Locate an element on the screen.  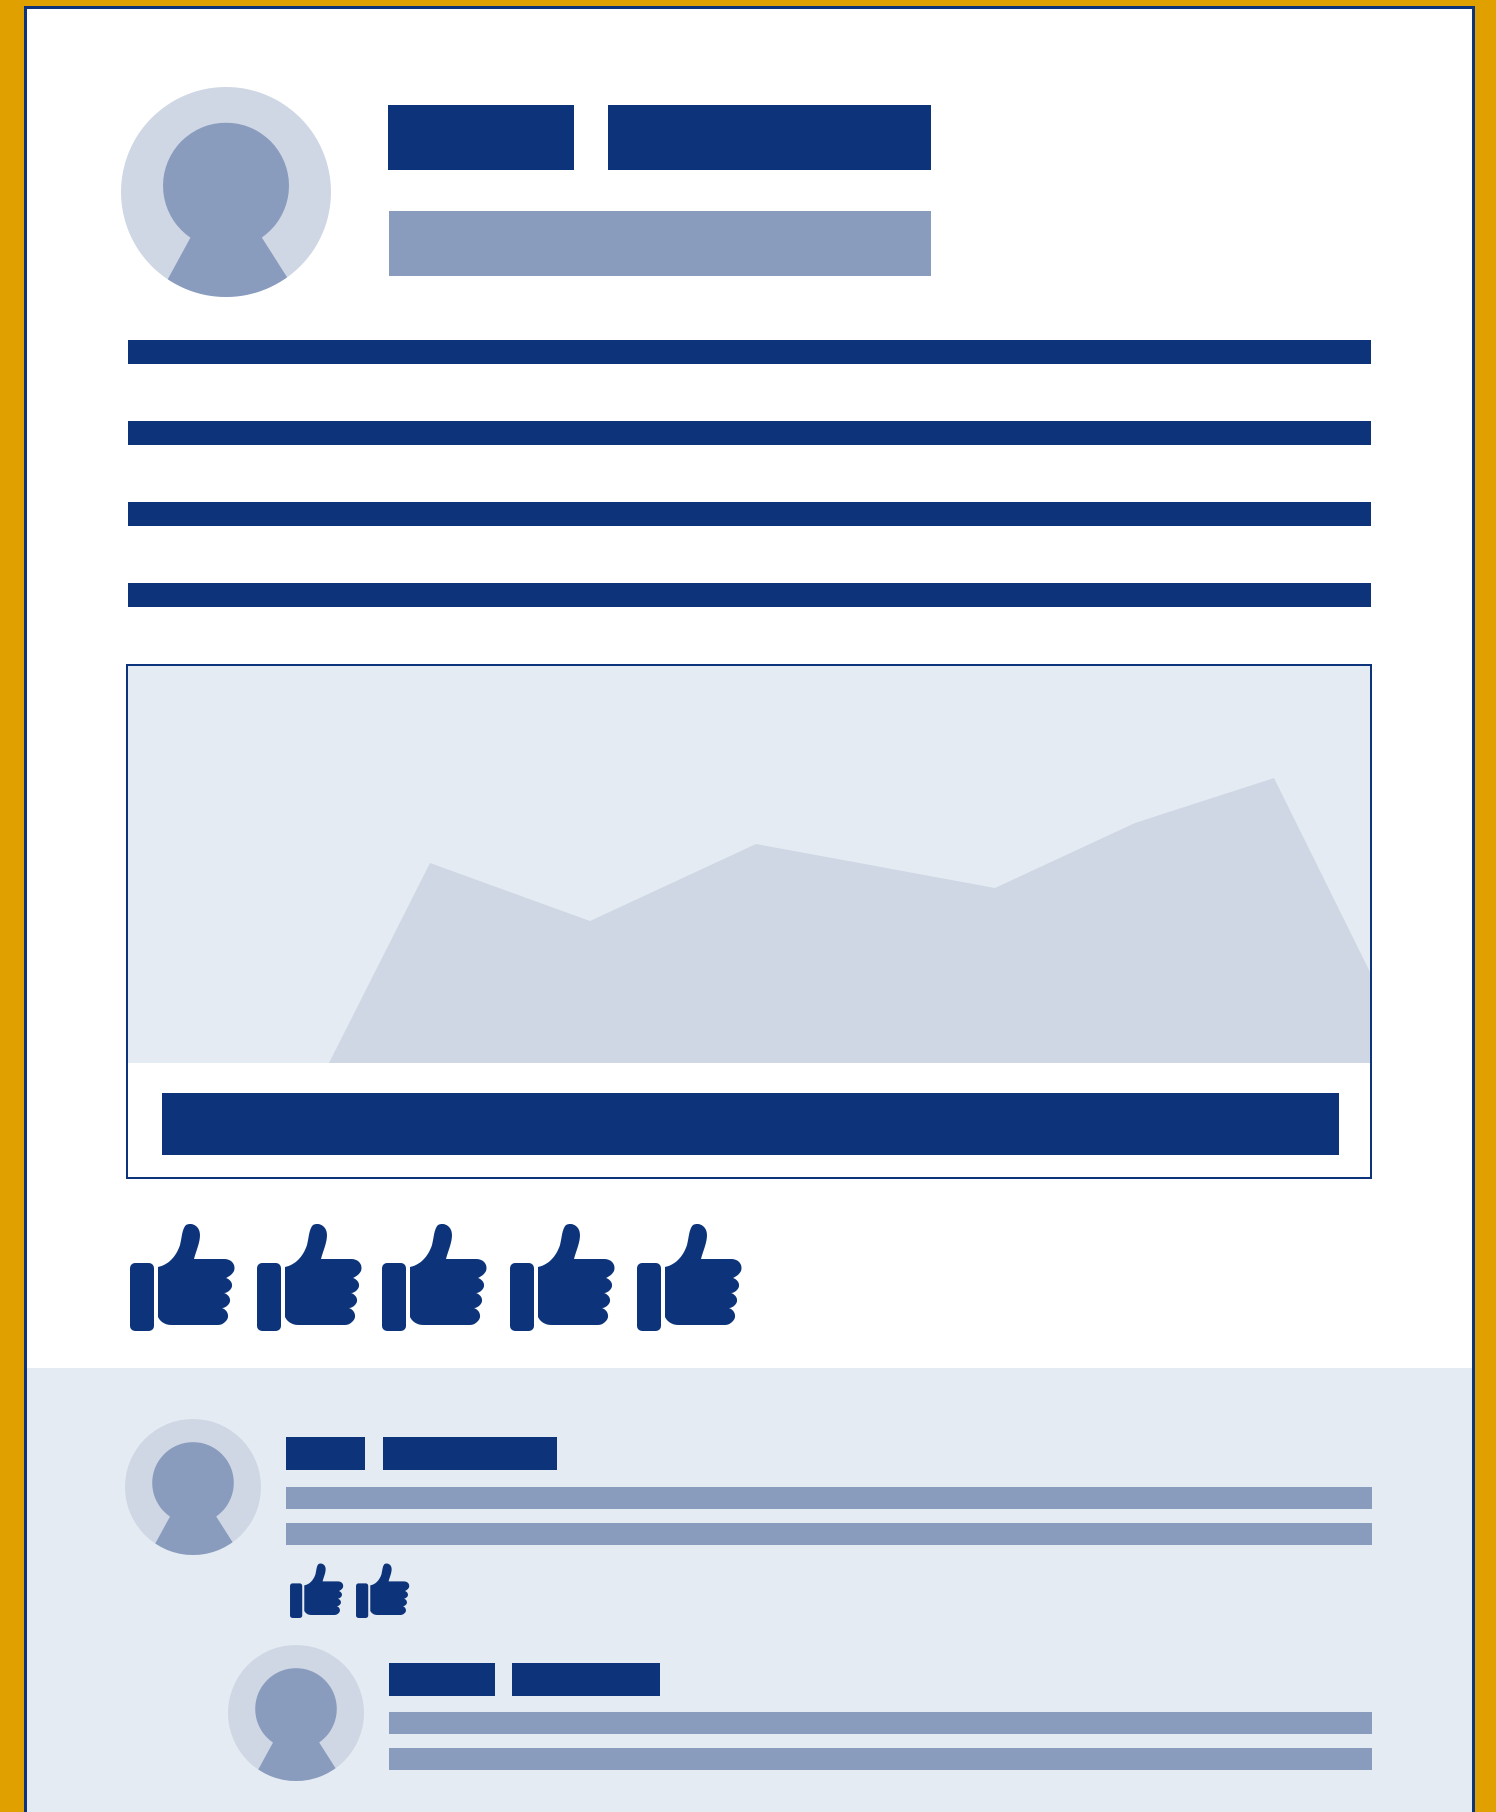
preview-title is located at coordinates (750, 1124).